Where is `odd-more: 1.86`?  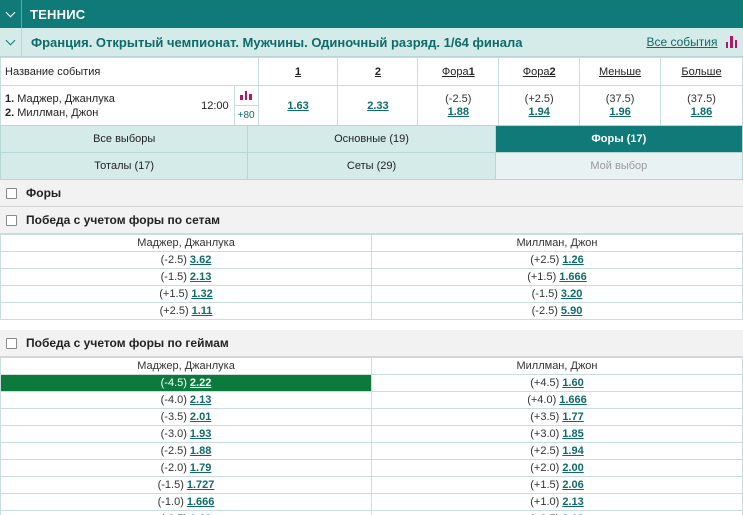 odd-more: 1.86 is located at coordinates (701, 112).